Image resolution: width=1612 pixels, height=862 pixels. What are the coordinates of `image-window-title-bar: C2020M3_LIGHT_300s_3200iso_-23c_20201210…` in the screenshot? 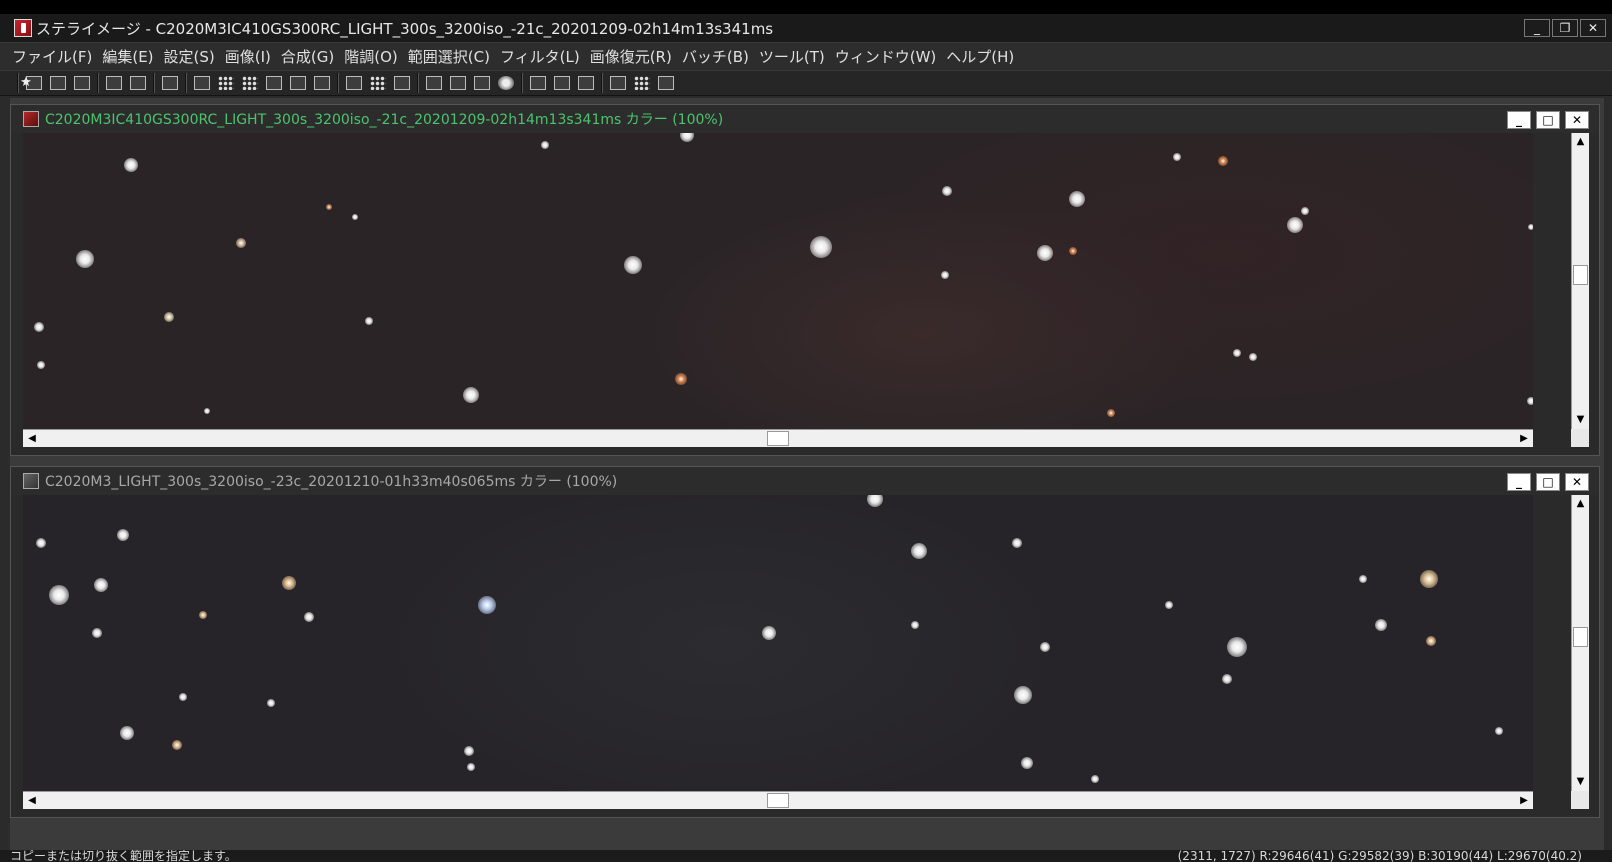 It's located at (805, 481).